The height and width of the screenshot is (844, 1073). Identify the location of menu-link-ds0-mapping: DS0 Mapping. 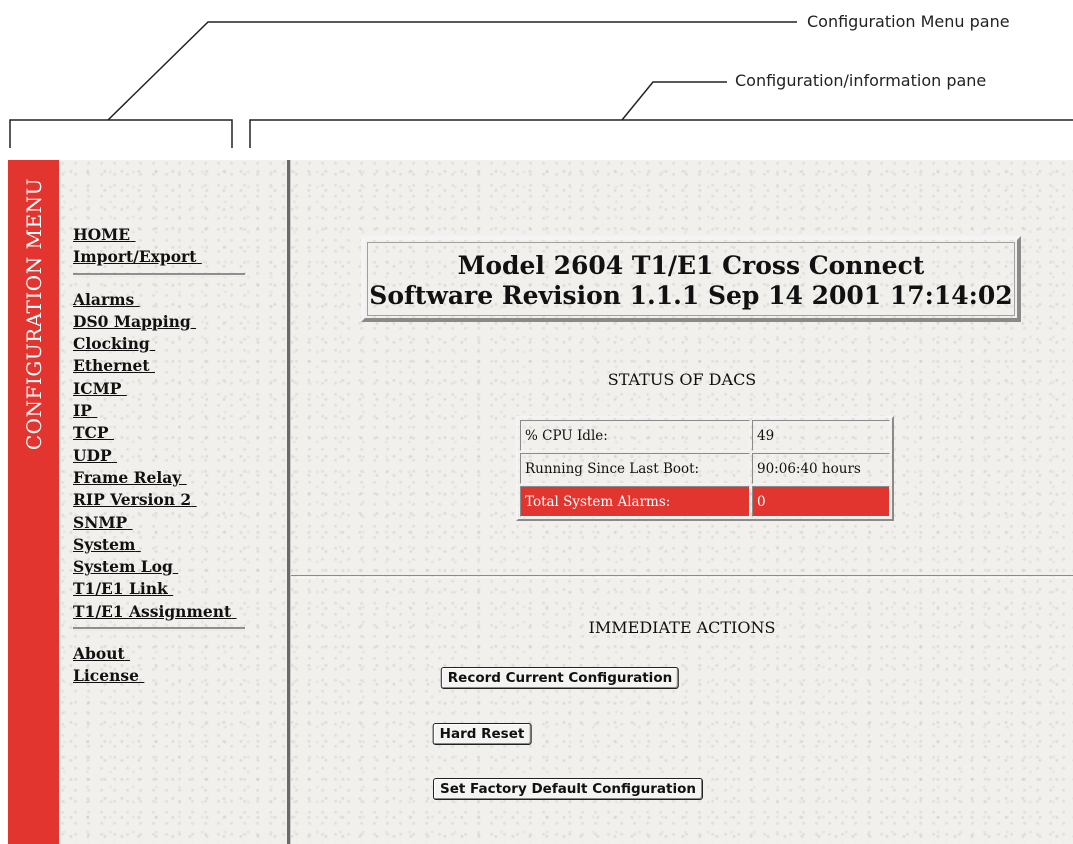
(178, 322).